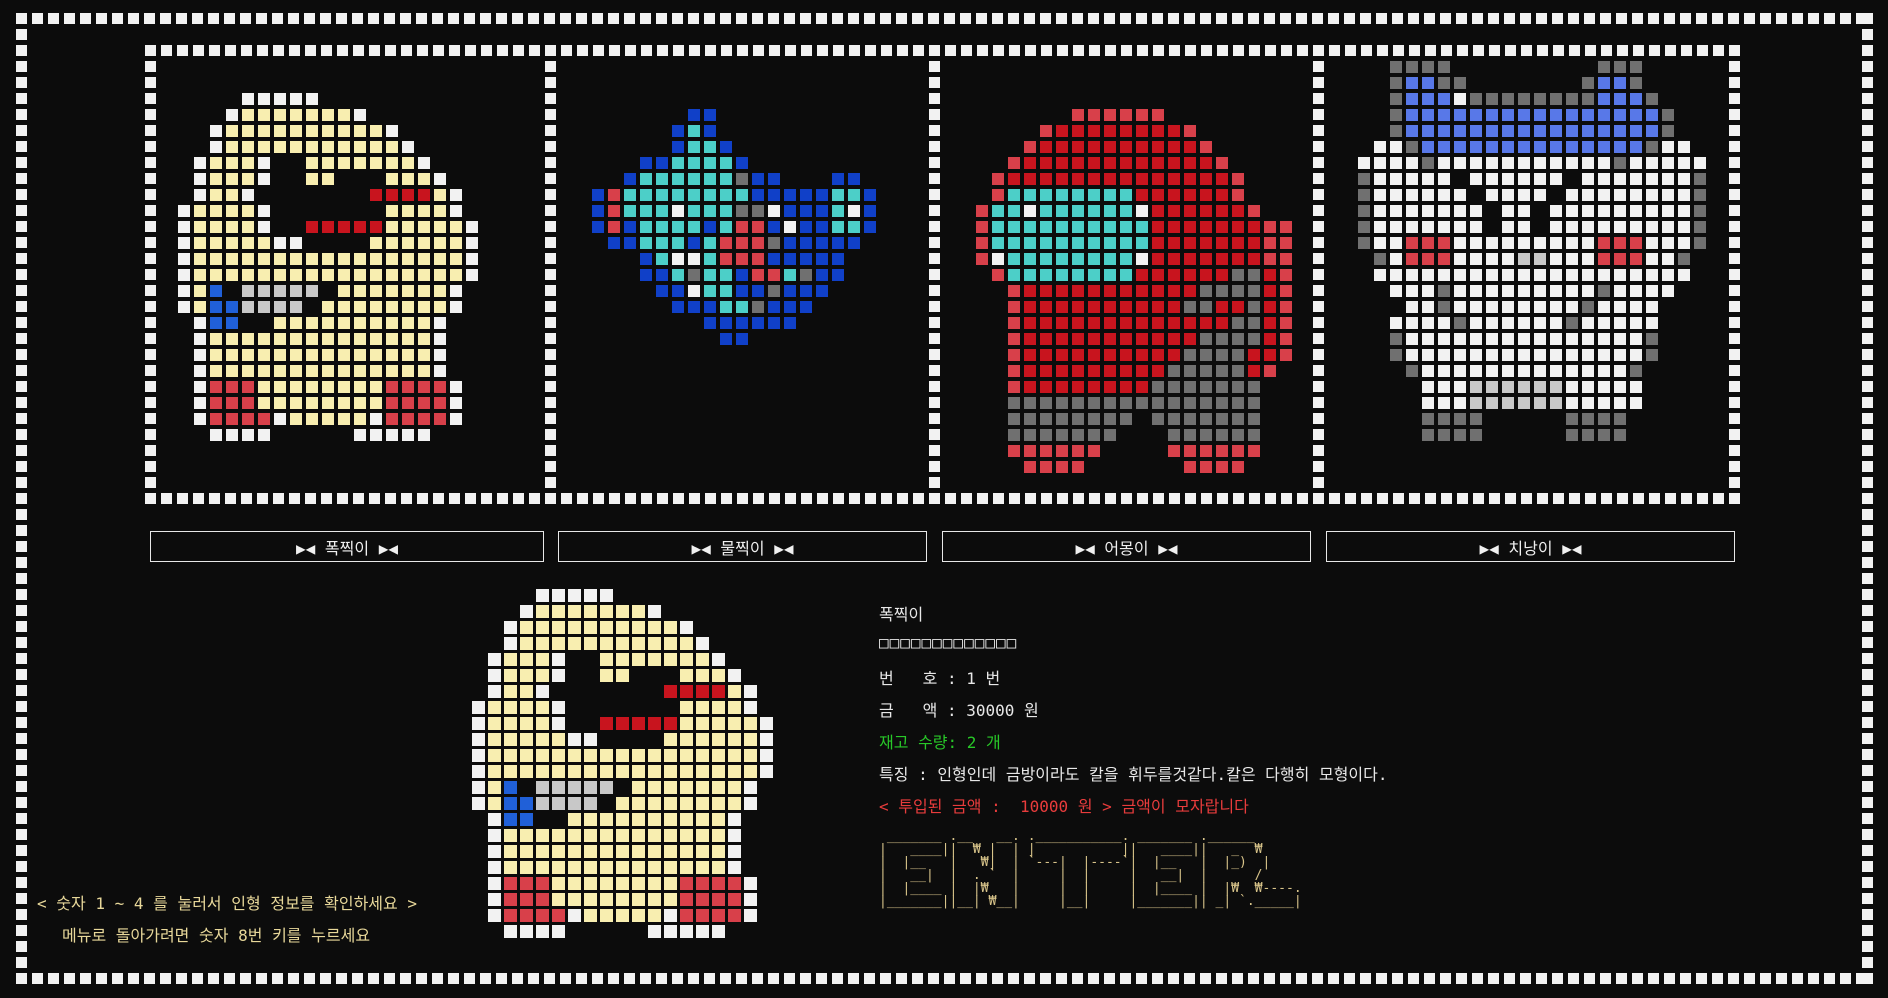 The width and height of the screenshot is (1888, 998). What do you see at coordinates (1134, 291) in the screenshot?
I see `doll-sprite-eomong` at bounding box center [1134, 291].